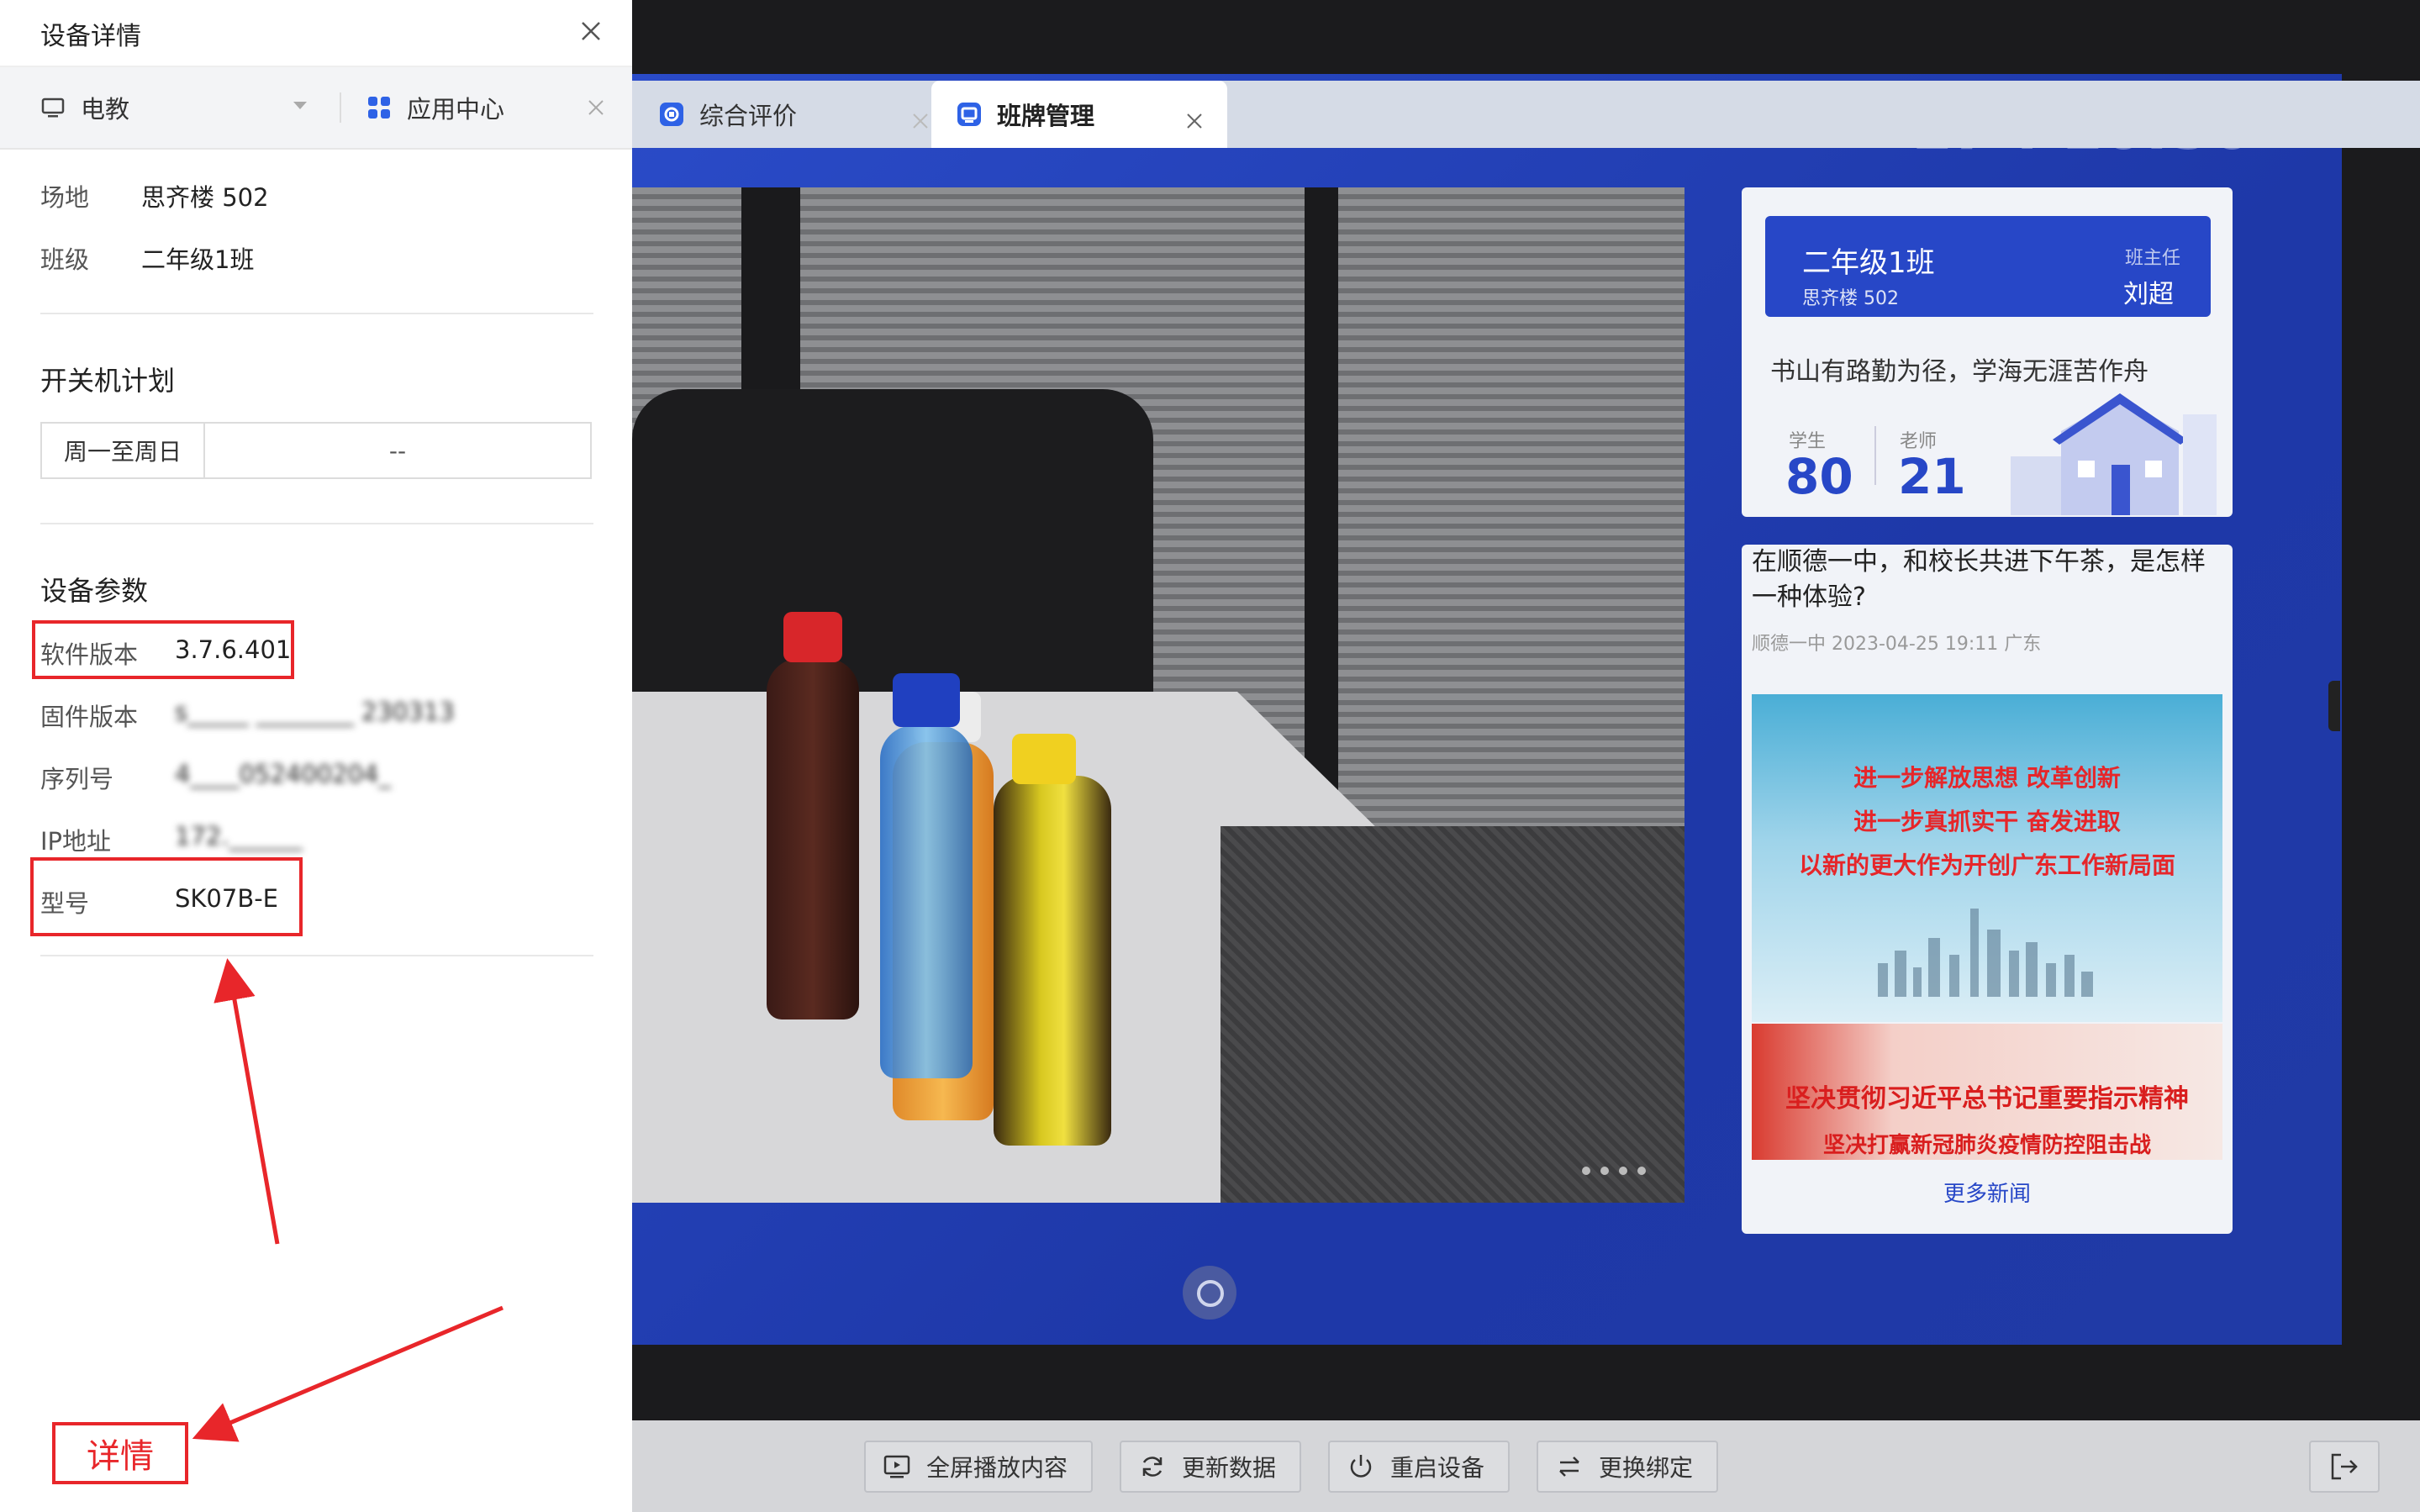 The image size is (2420, 1512). I want to click on refresh-data-button: 更新数据, so click(1210, 1467).